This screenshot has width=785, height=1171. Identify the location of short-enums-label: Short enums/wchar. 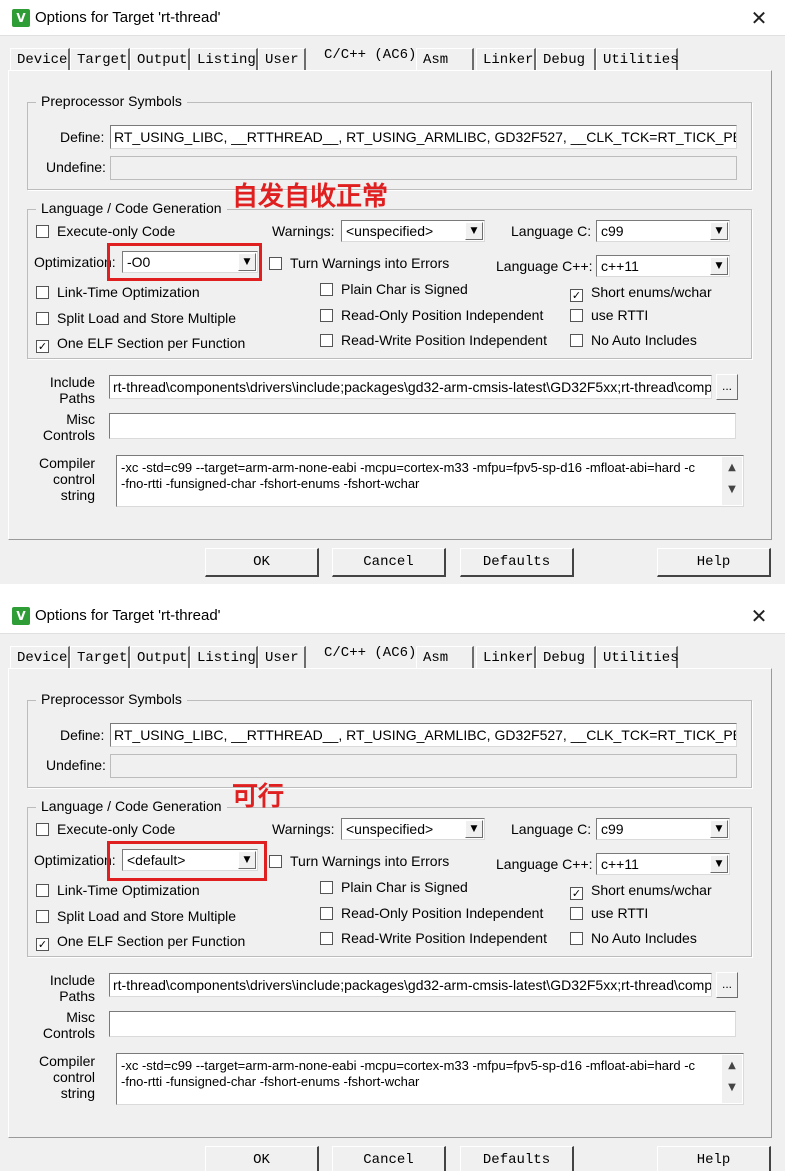
(651, 292).